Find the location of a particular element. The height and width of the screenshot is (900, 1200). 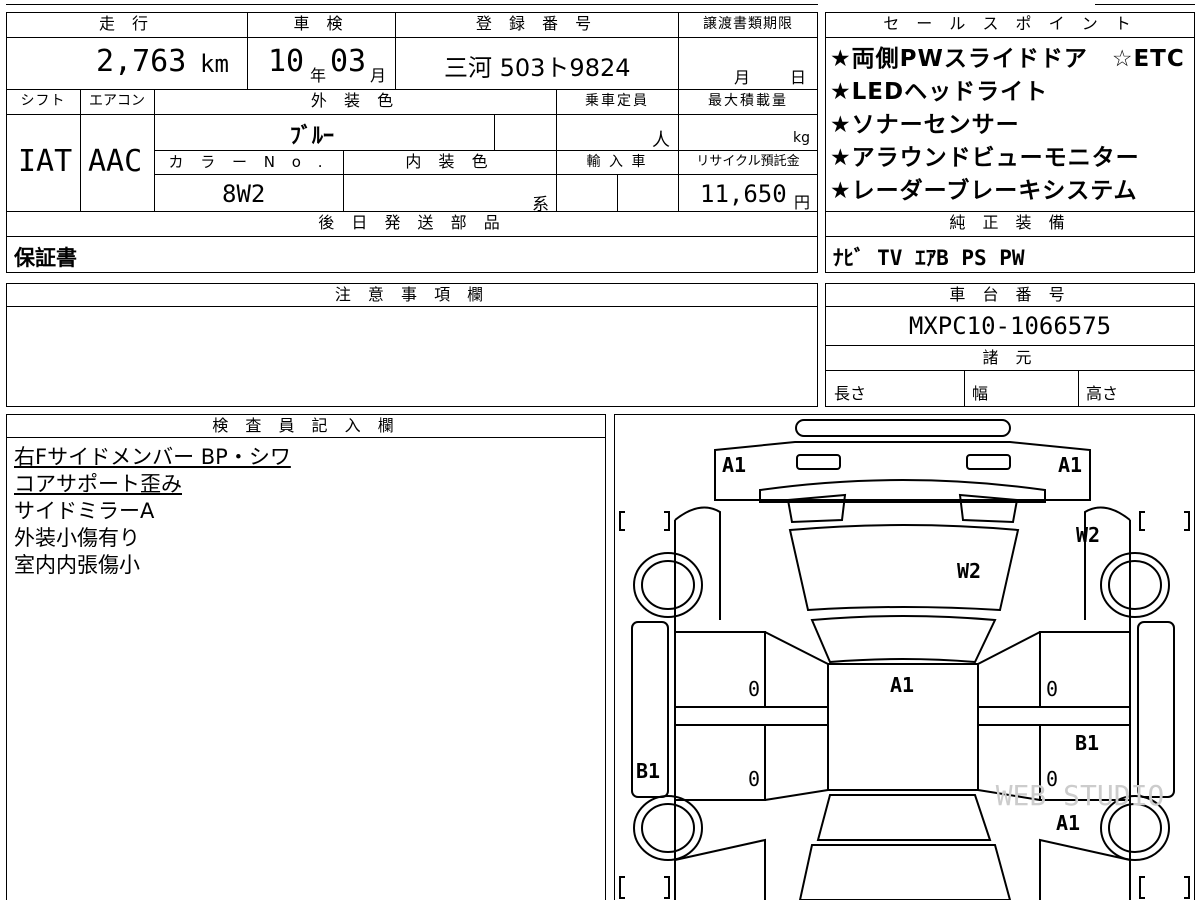

shift-header: シフト is located at coordinates (43, 101).